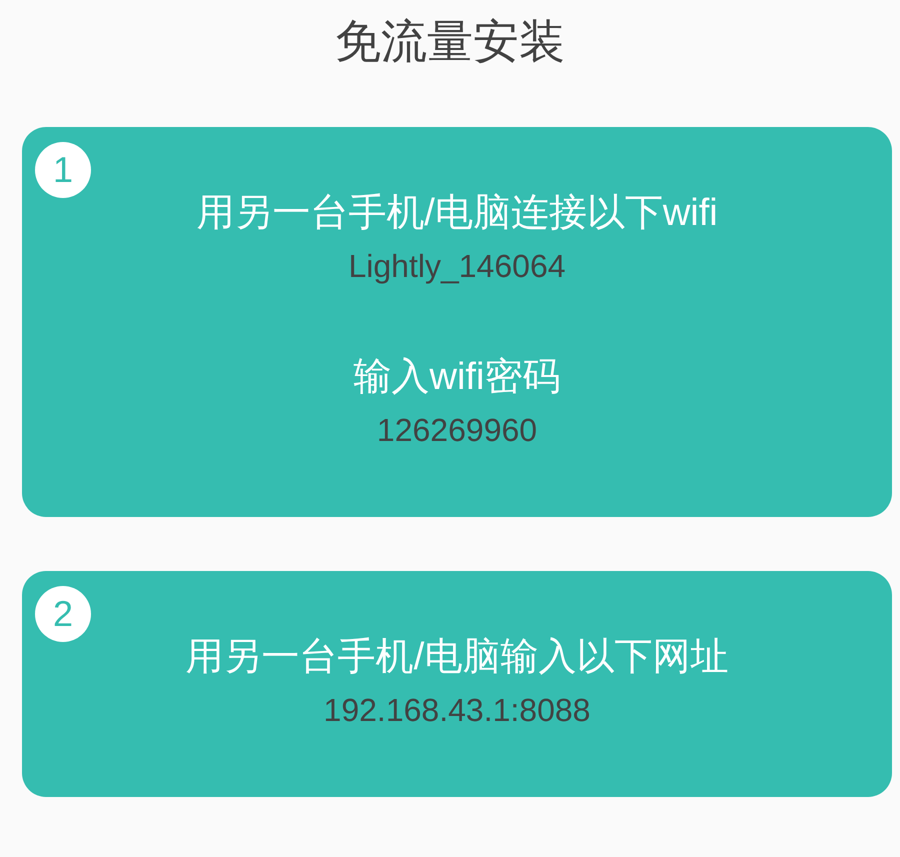 The width and height of the screenshot is (900, 857). Describe the element at coordinates (457, 266) in the screenshot. I see `value-text: Lightly_146064` at that location.